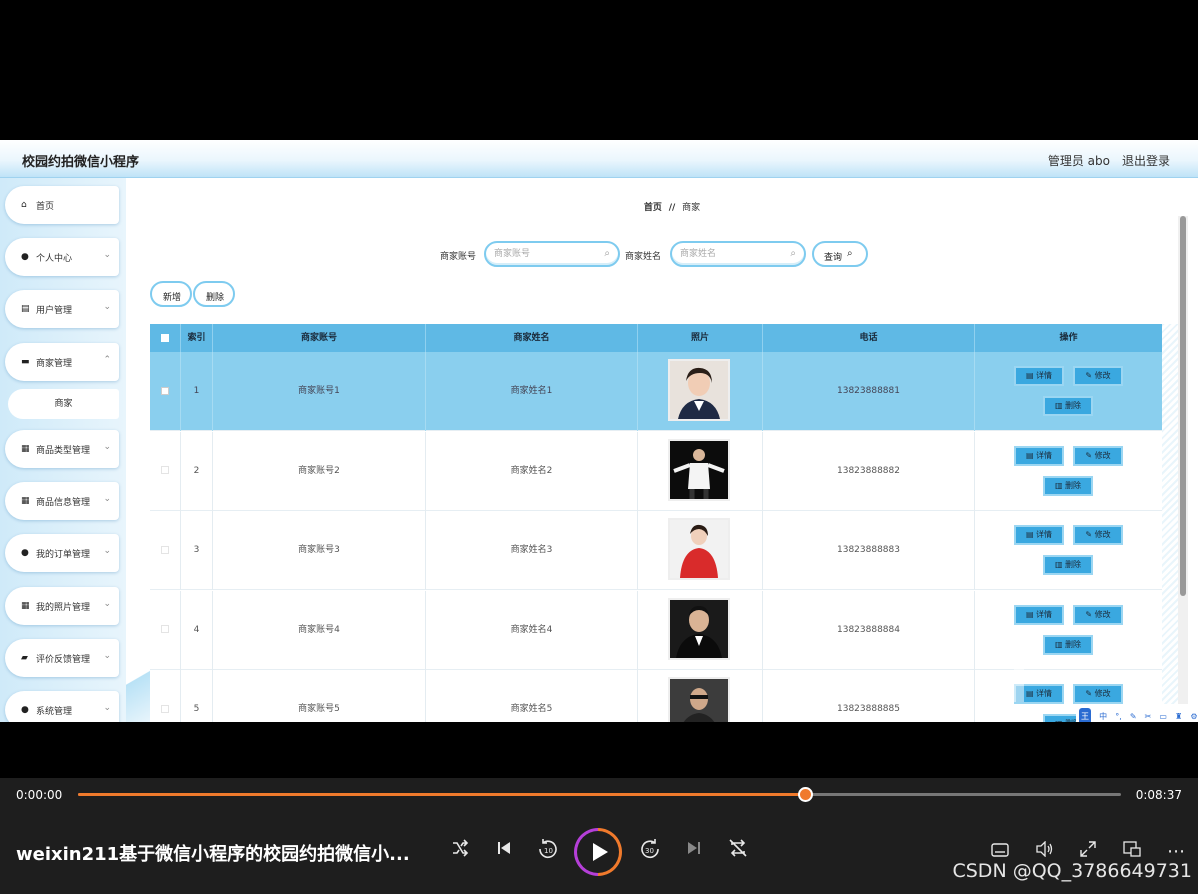 The image size is (1198, 894). What do you see at coordinates (699, 549) in the screenshot?
I see `merchant-photo` at bounding box center [699, 549].